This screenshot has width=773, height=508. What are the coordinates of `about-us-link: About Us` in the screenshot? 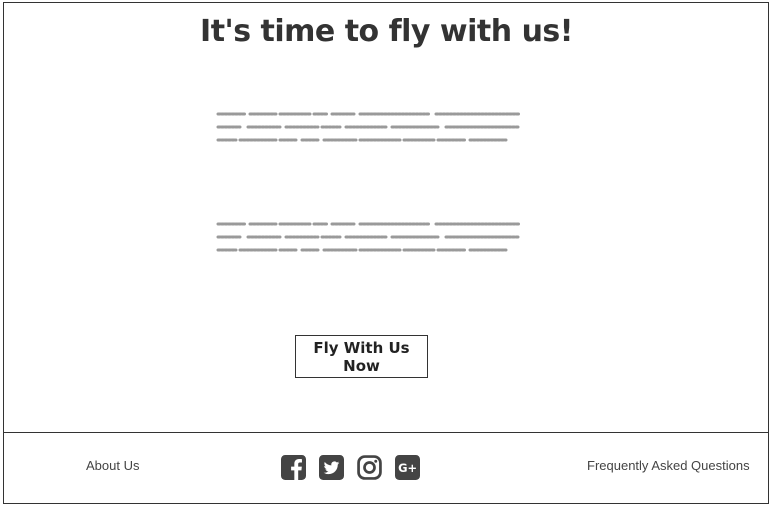 It's located at (112, 465).